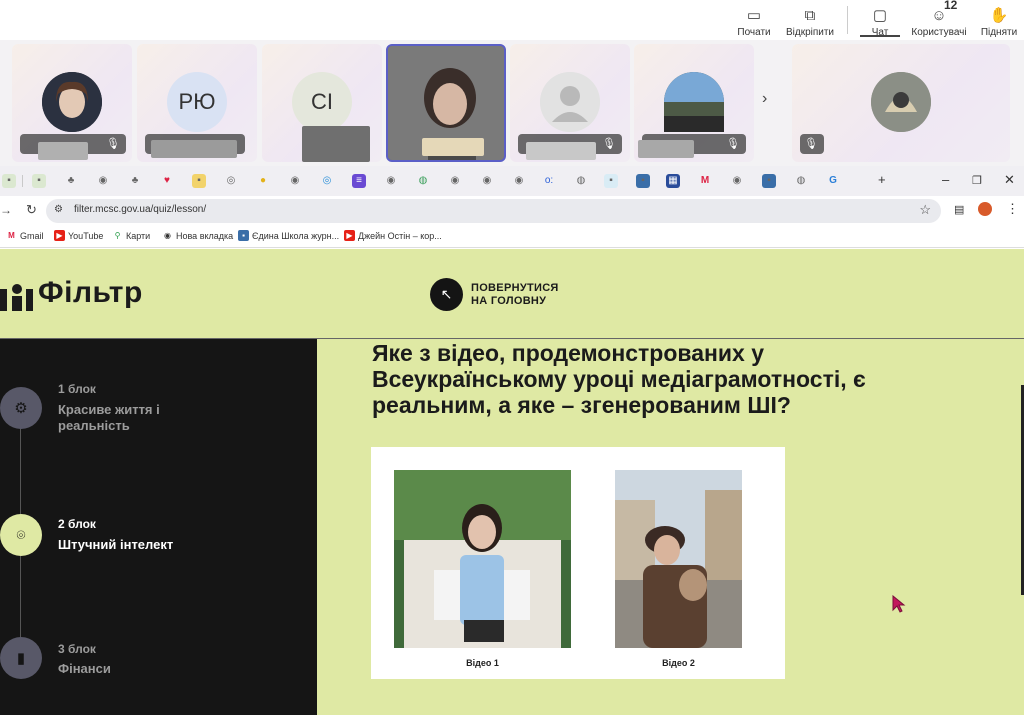 The width and height of the screenshot is (1024, 715). What do you see at coordinates (446, 294) in the screenshot?
I see `back-arrow-icon: ↖` at bounding box center [446, 294].